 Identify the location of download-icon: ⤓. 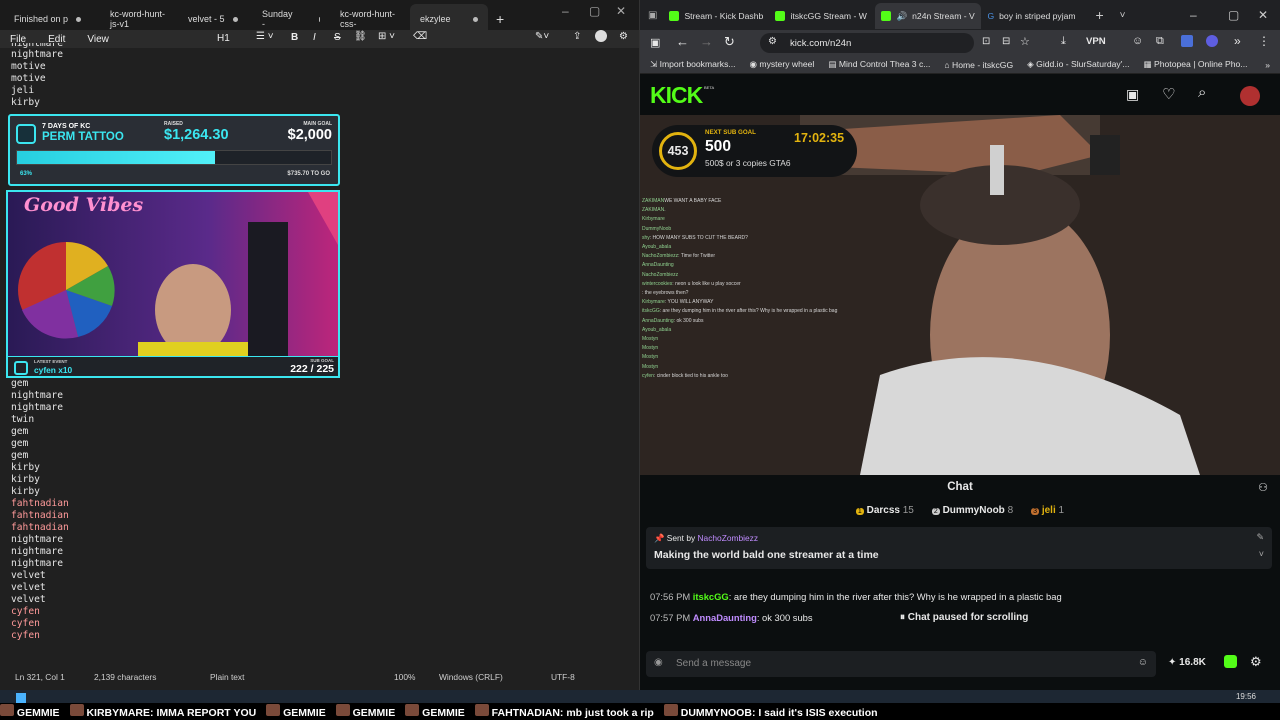
(1063, 41).